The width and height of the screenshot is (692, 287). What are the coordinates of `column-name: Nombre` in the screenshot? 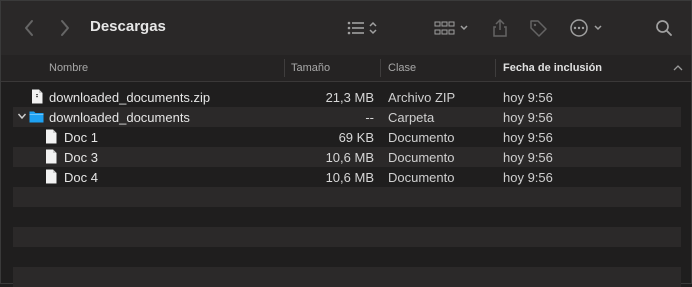 It's located at (68, 68).